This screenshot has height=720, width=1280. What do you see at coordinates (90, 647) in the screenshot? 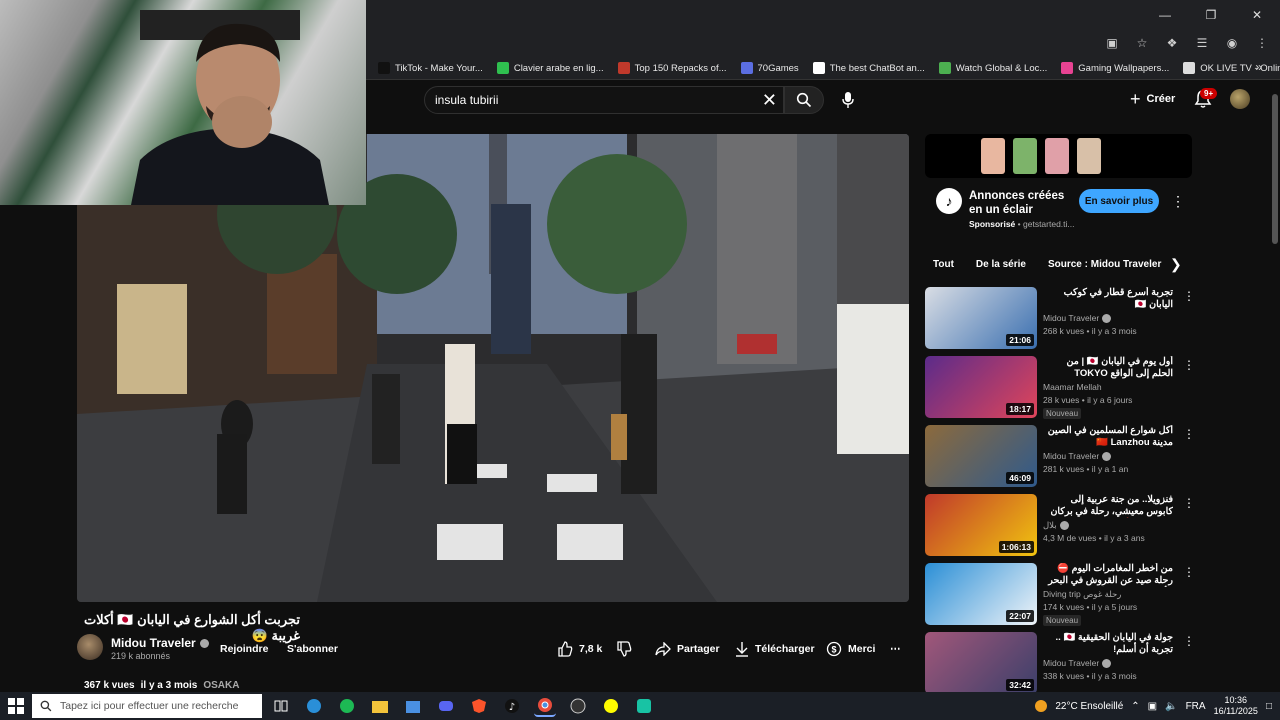
I see `channel-avatar` at bounding box center [90, 647].